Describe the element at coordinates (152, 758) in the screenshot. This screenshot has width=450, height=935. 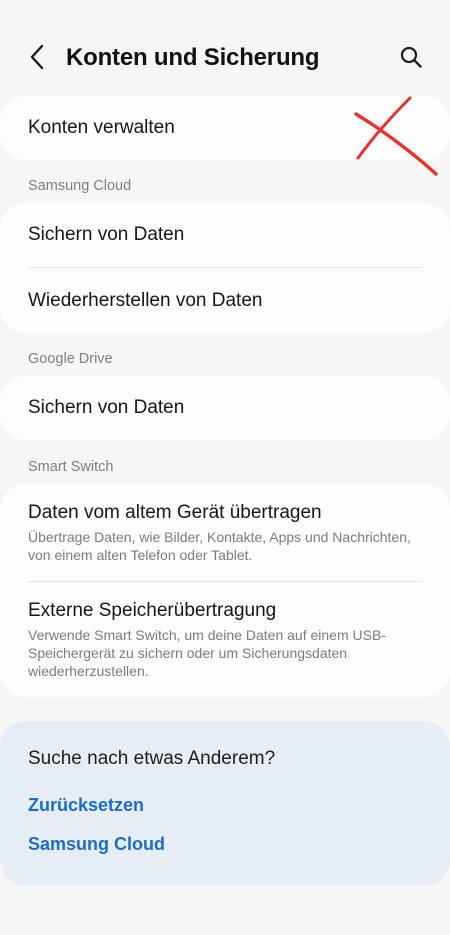
I see `suggestions-title: Suche nach etwas Anderem?` at that location.